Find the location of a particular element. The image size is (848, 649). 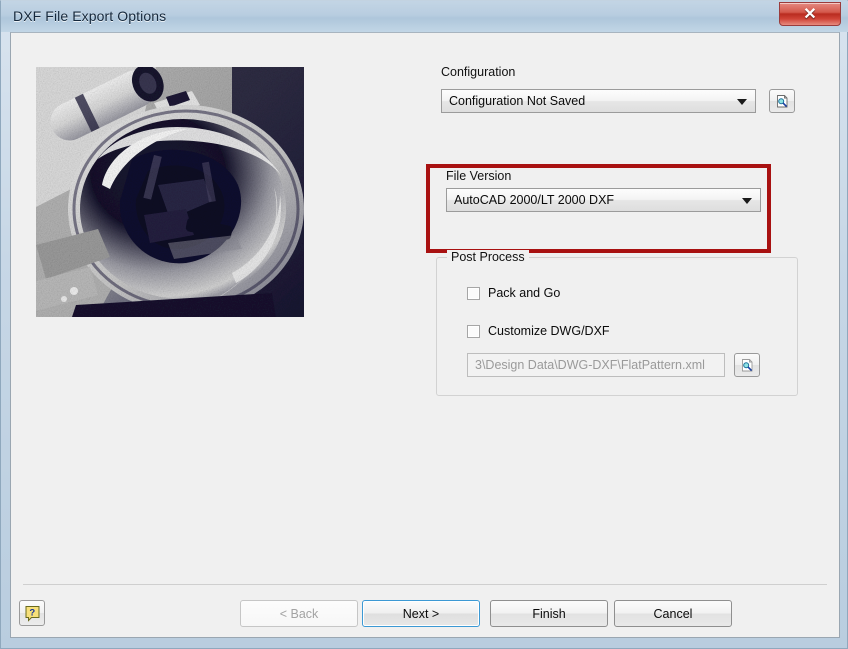

configuration-row: Configuration Not Saved is located at coordinates (626, 101).